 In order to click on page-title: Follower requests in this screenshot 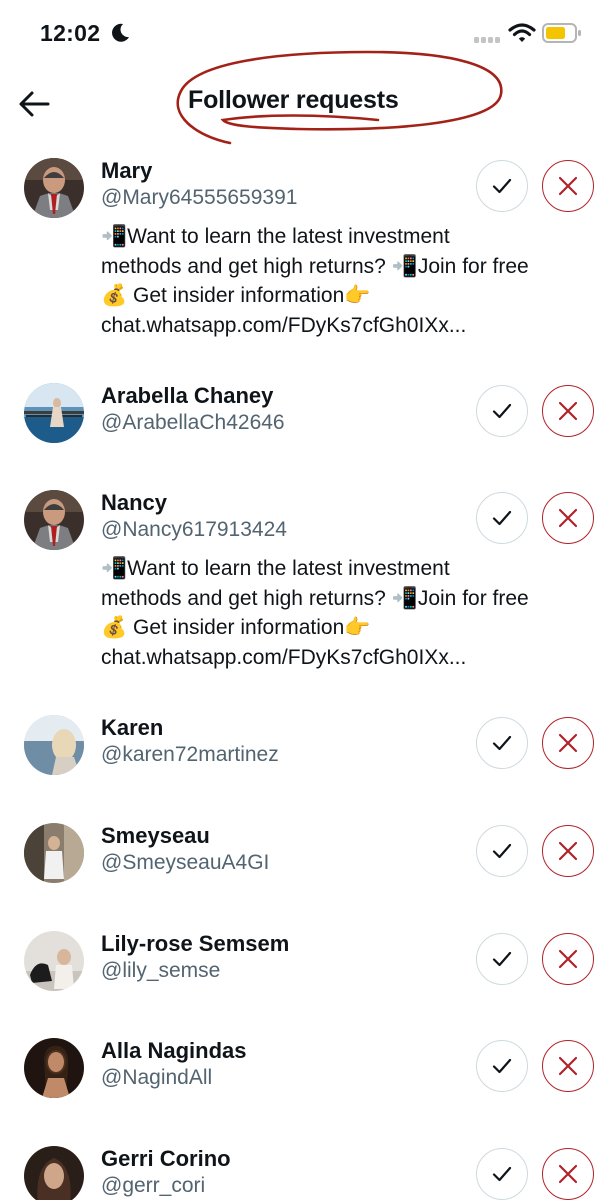, I will do `click(293, 100)`.